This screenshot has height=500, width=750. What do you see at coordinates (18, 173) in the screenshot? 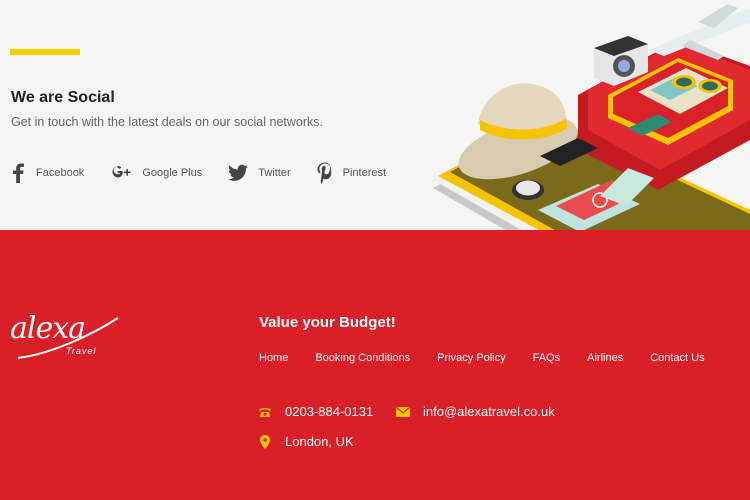
I see `facebook-icon` at bounding box center [18, 173].